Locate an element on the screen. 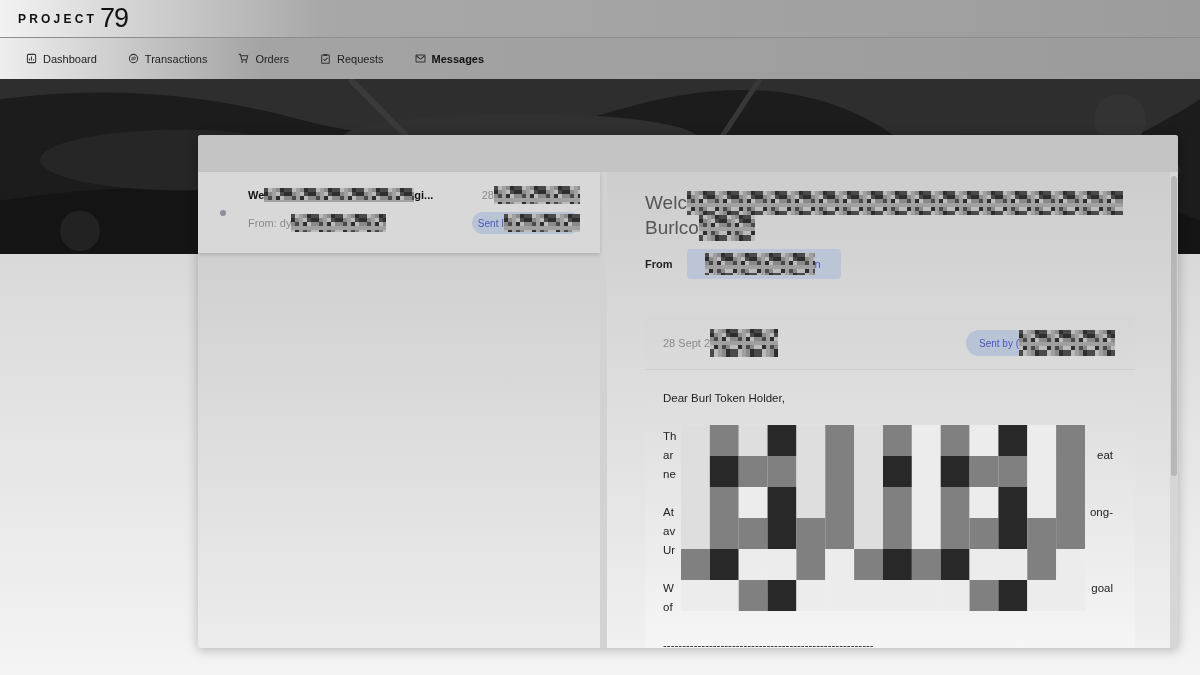 Image resolution: width=1200 pixels, height=675 pixels. logo-text: PROJECT is located at coordinates (58, 18).